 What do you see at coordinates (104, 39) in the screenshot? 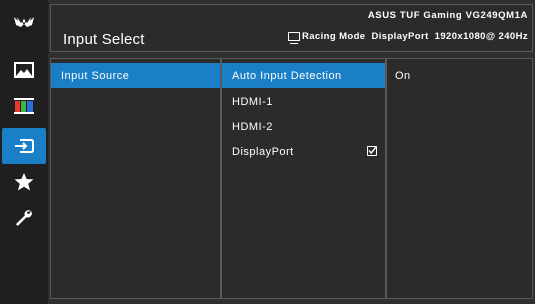
I see `page-title: Input Select` at bounding box center [104, 39].